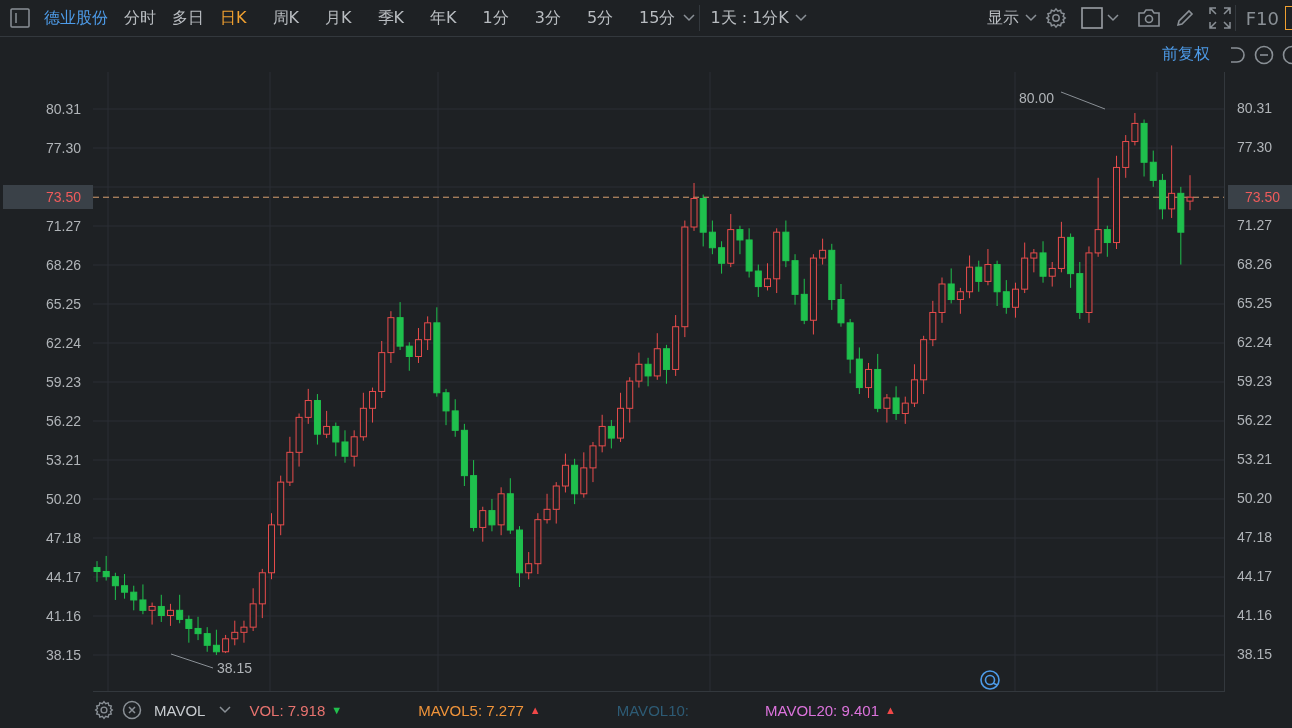  I want to click on trend-arrow: ▼, so click(337, 710).